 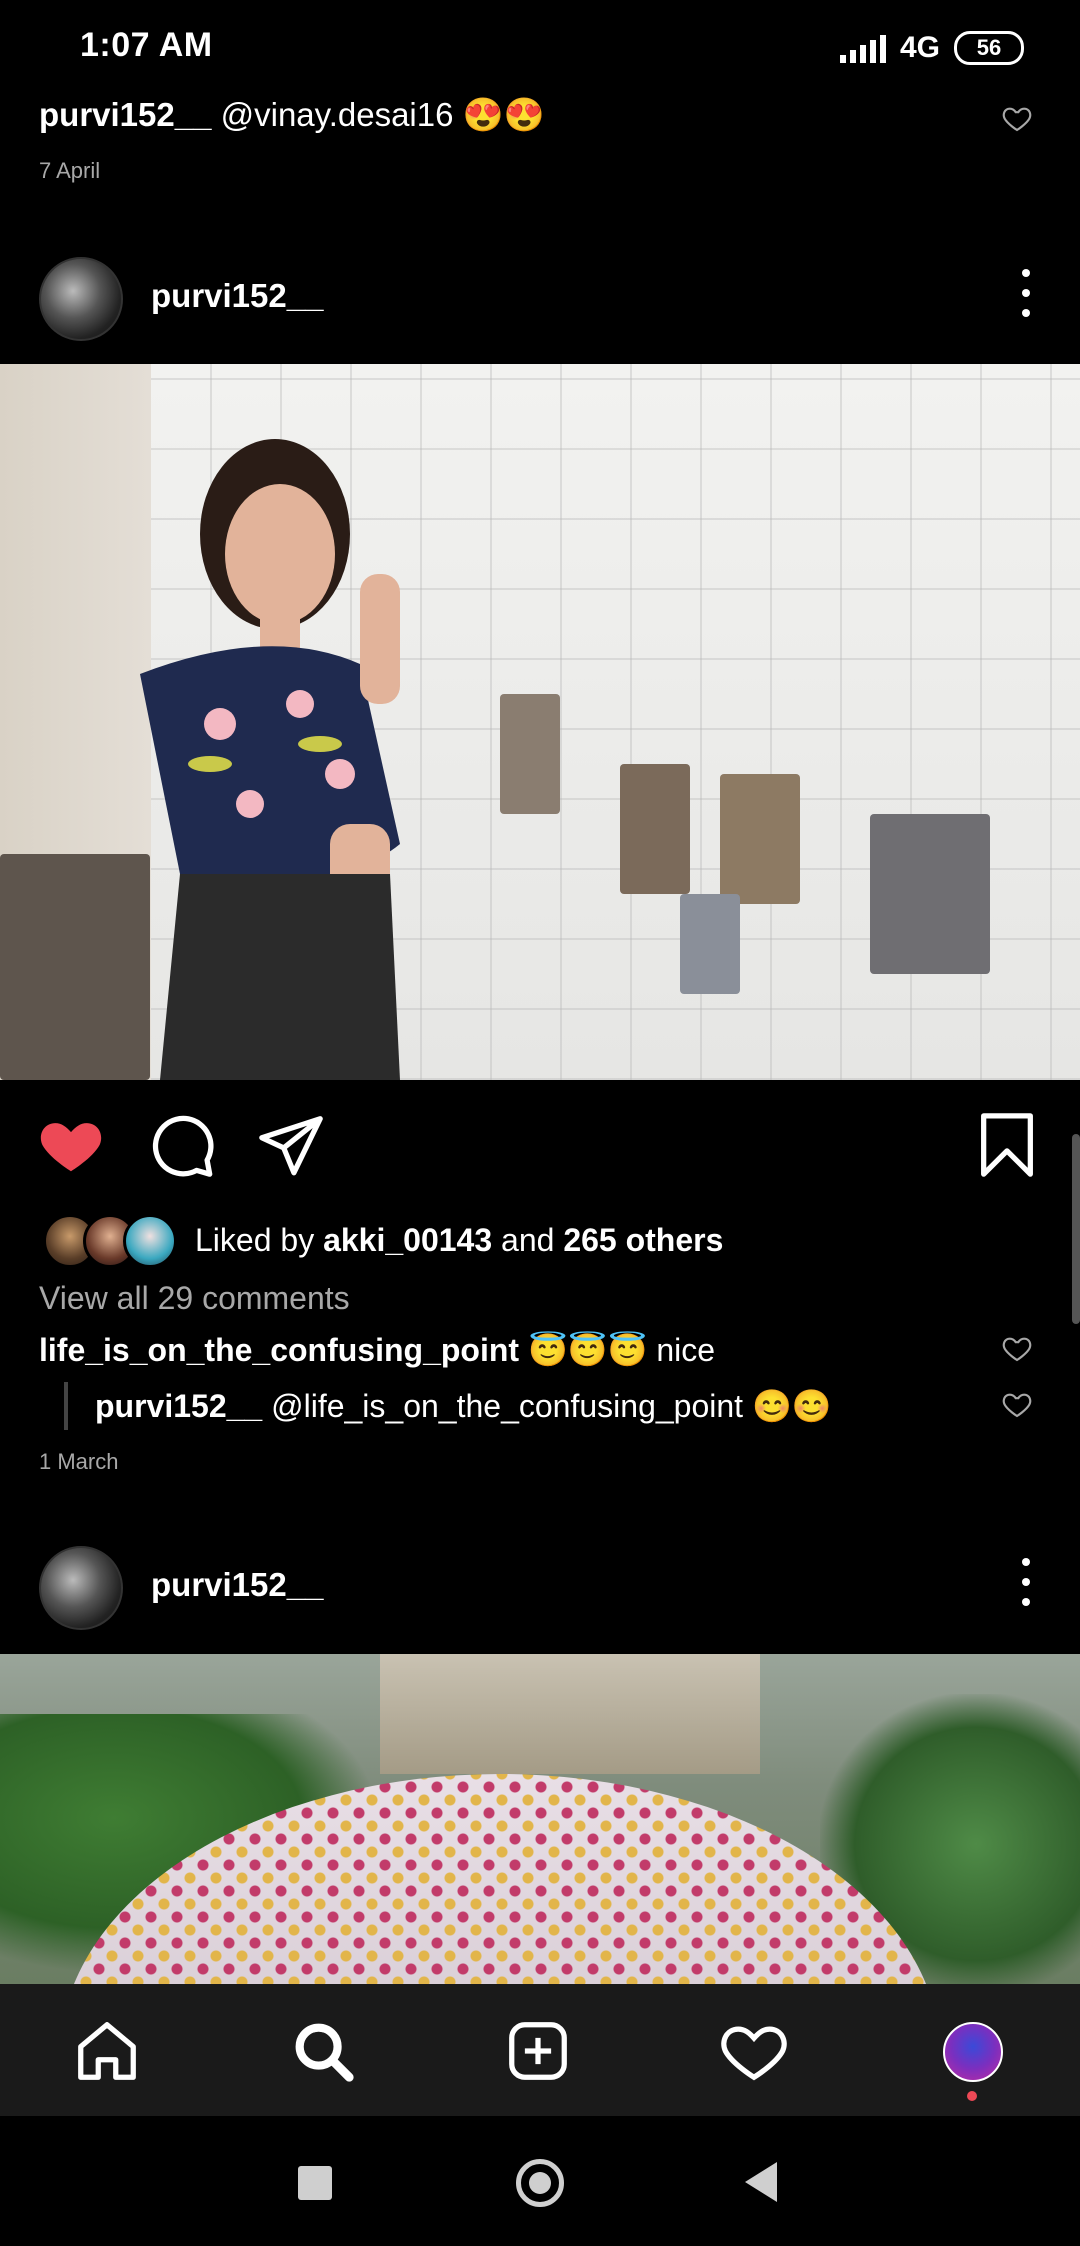 I want to click on back-icon, so click(x=761, y=2182).